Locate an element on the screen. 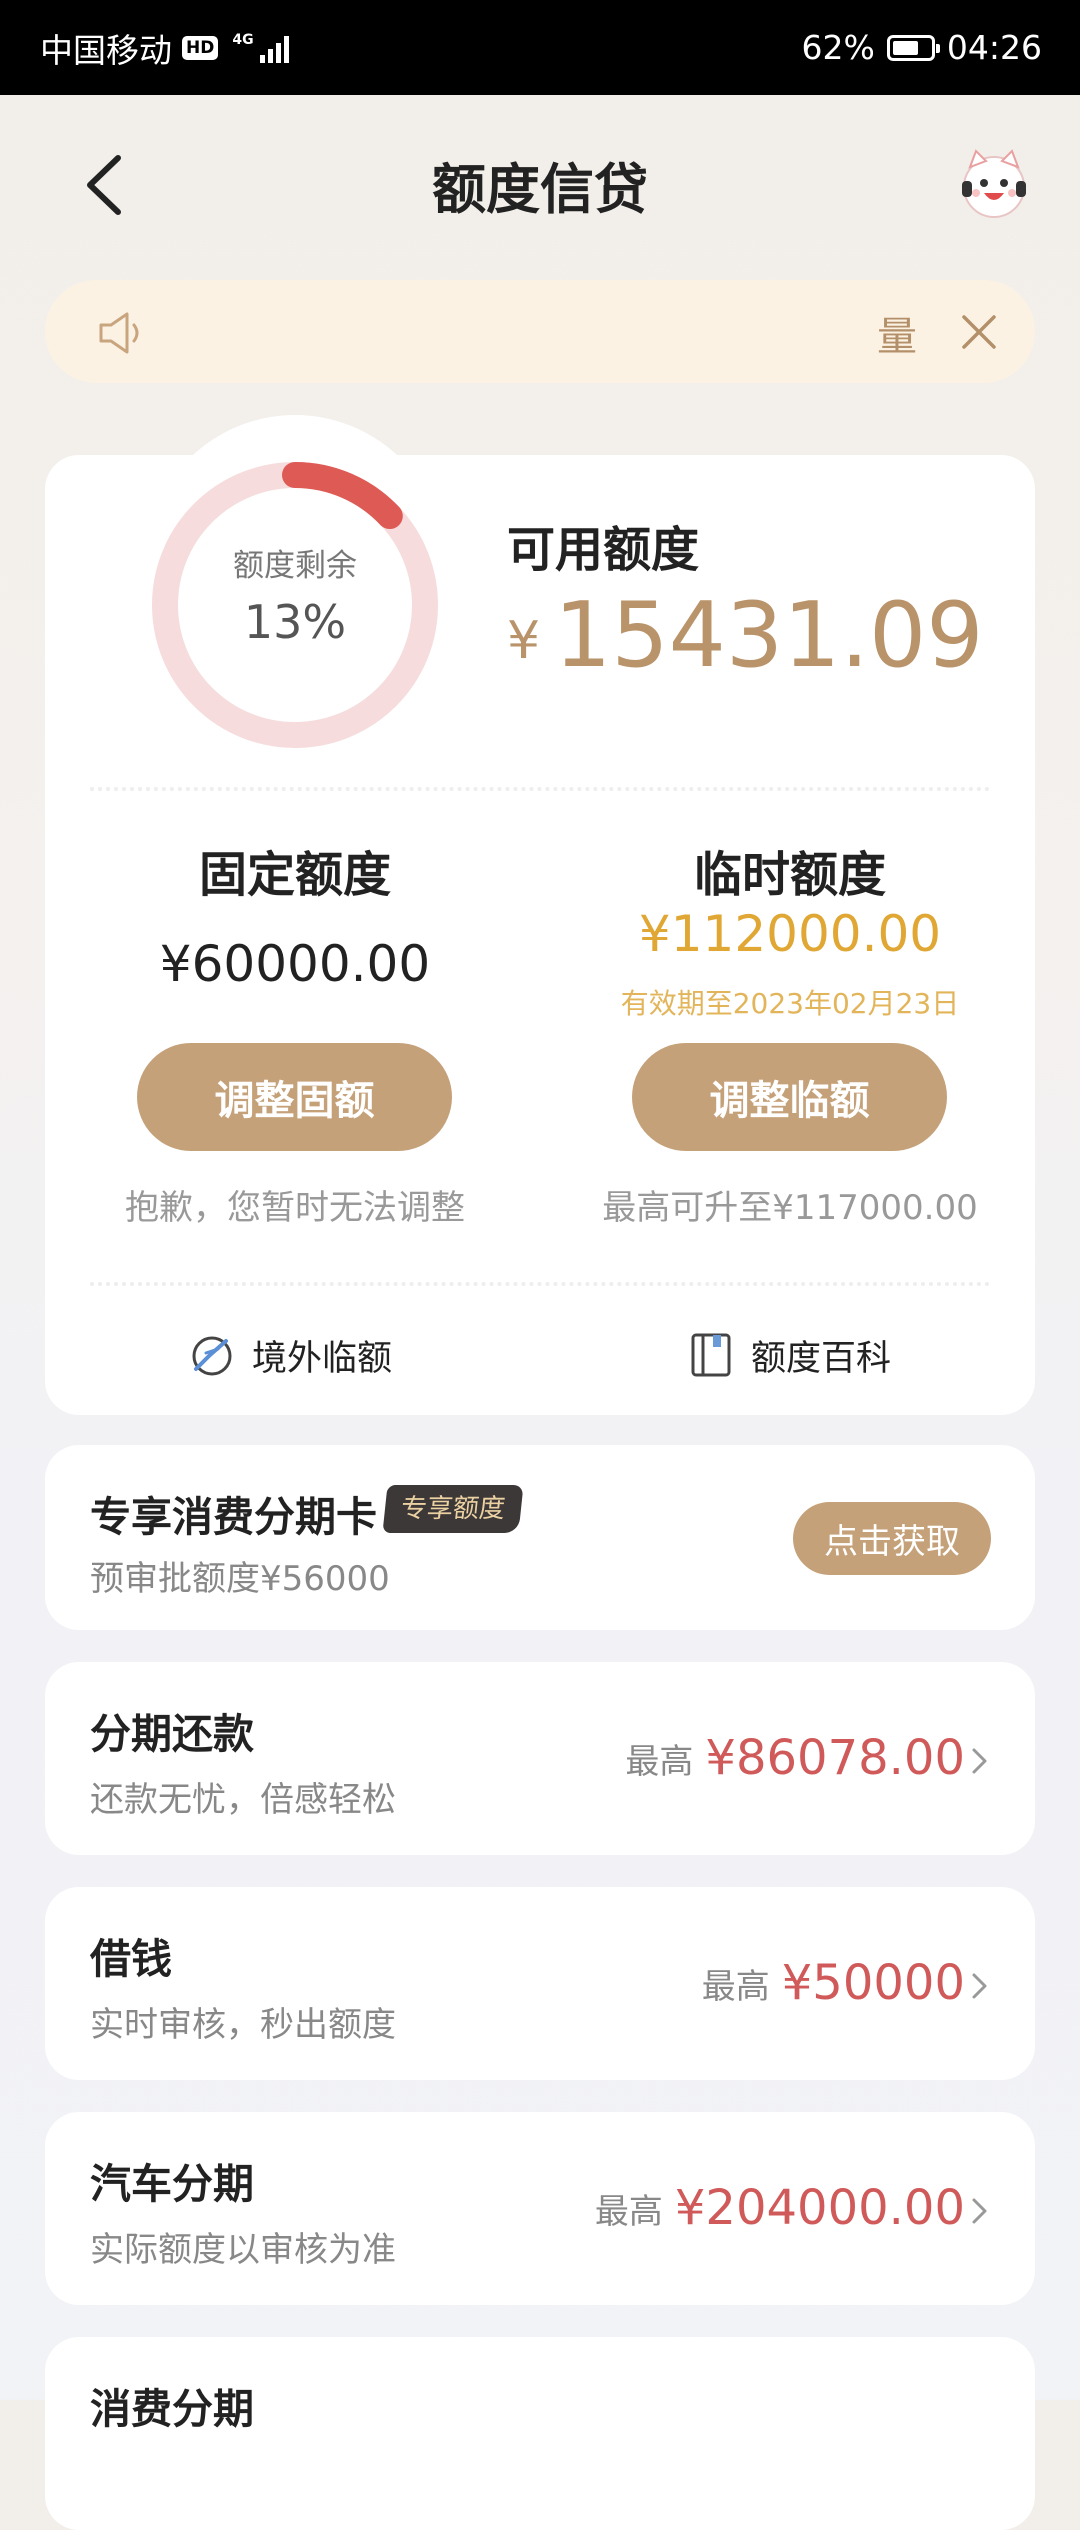 This screenshot has width=1080, height=2530. battery-icon is located at coordinates (913, 47).